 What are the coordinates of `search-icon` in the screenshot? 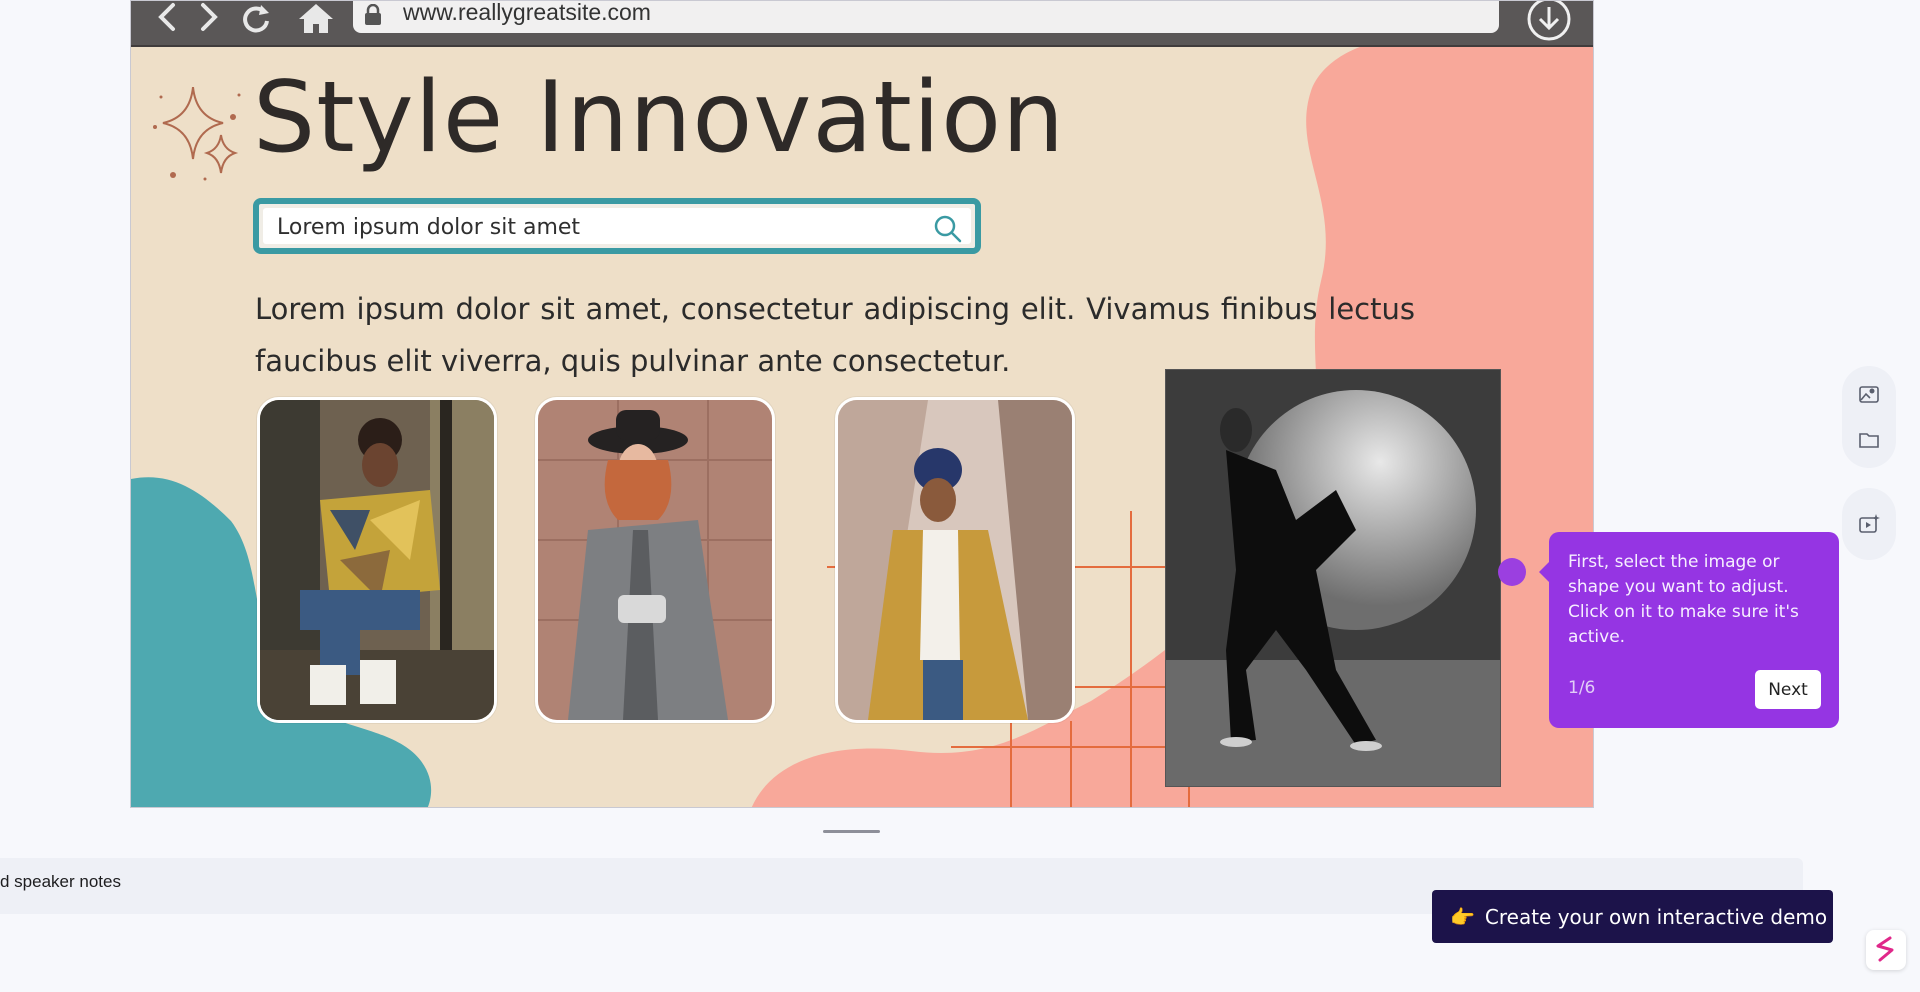 It's located at (948, 229).